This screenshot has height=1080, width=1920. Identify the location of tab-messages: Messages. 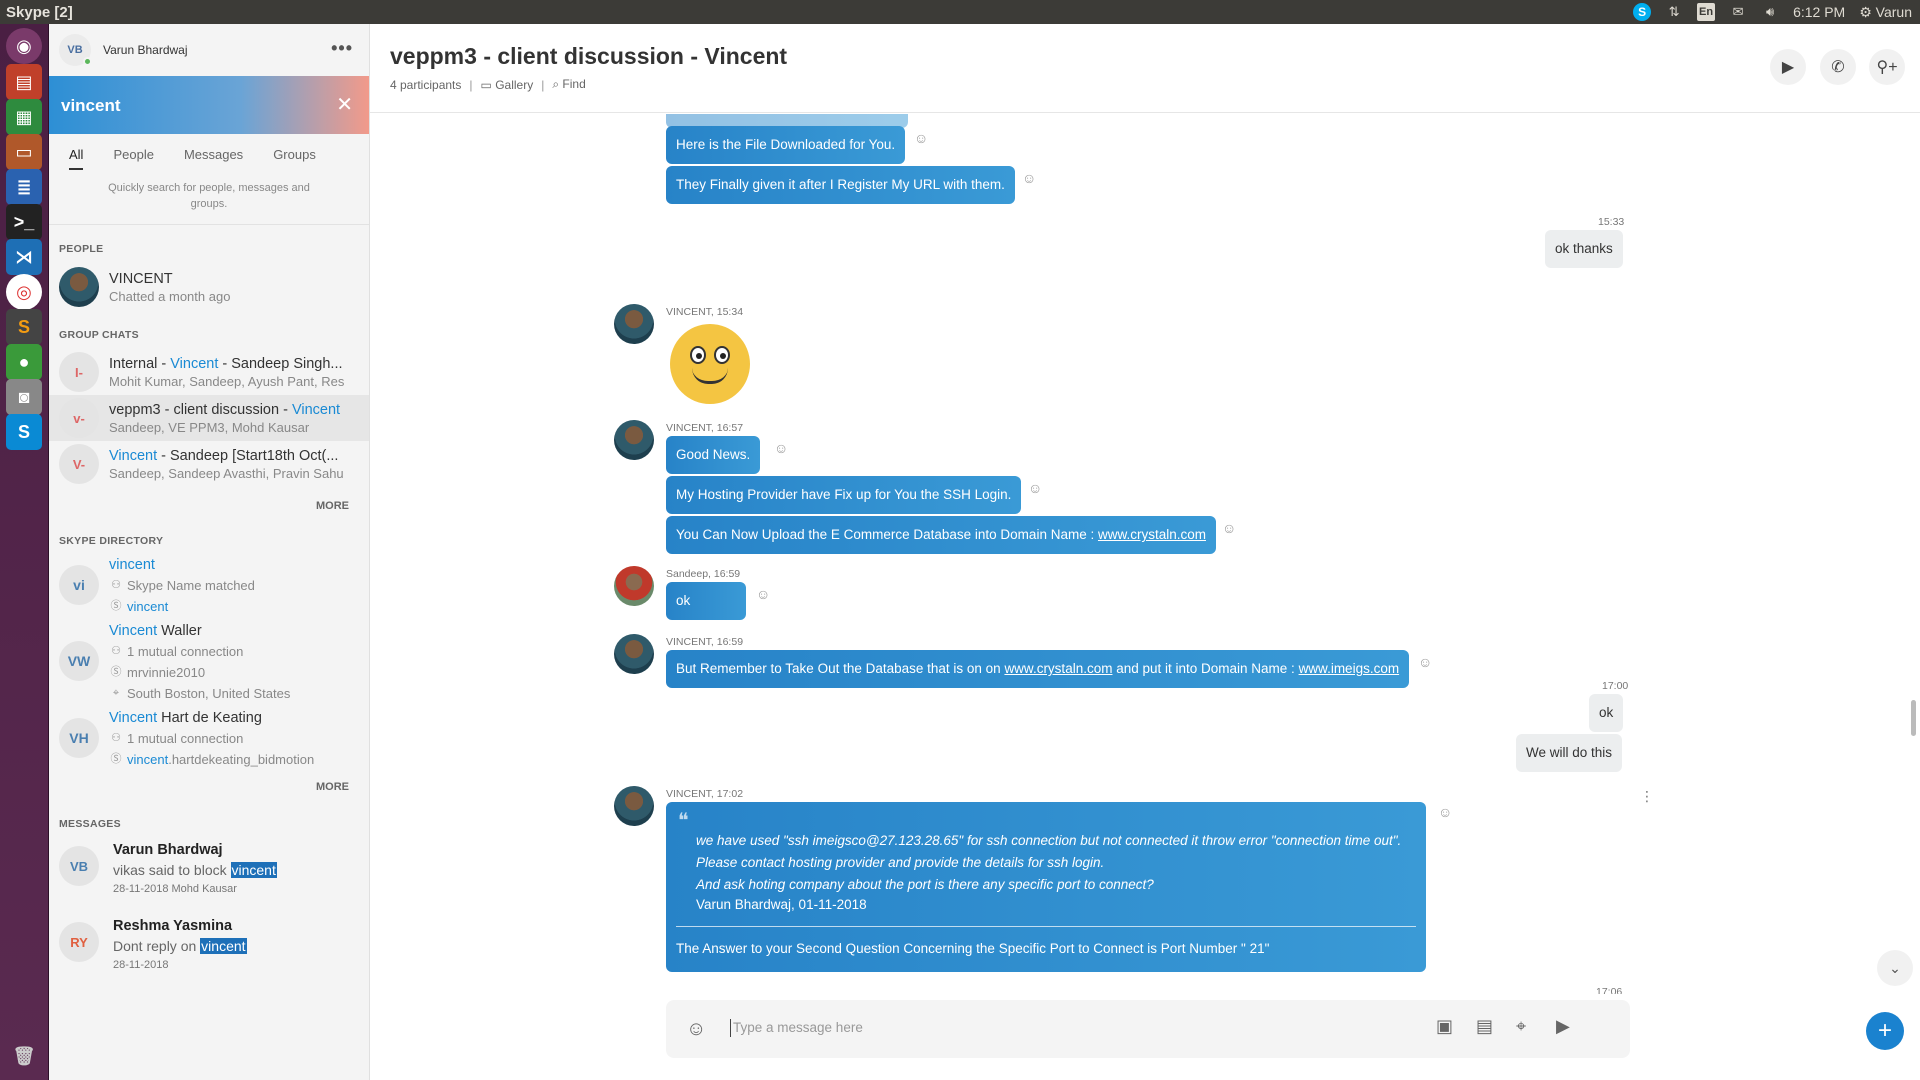
(213, 154).